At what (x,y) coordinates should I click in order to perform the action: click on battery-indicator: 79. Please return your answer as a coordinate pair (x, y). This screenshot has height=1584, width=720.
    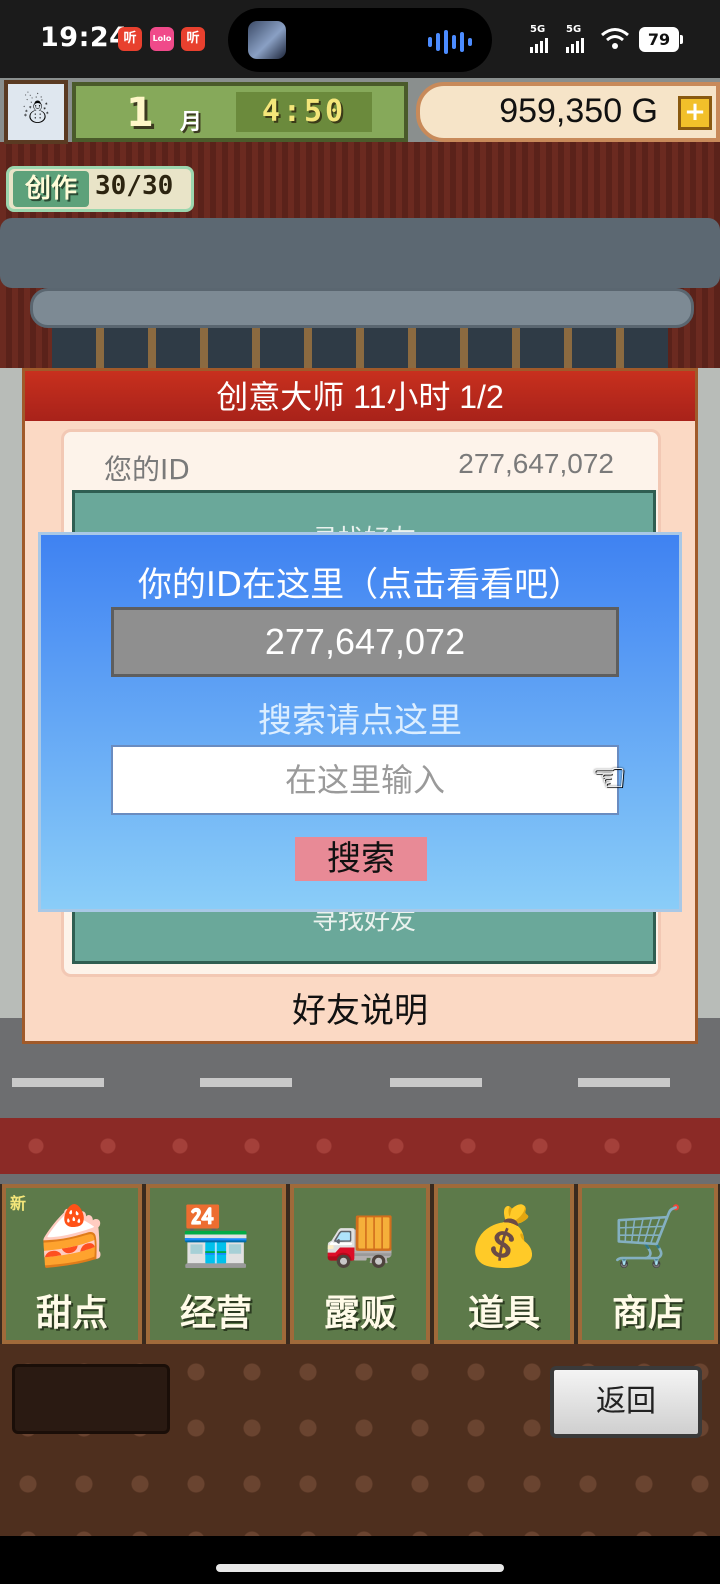
    Looking at the image, I should click on (659, 39).